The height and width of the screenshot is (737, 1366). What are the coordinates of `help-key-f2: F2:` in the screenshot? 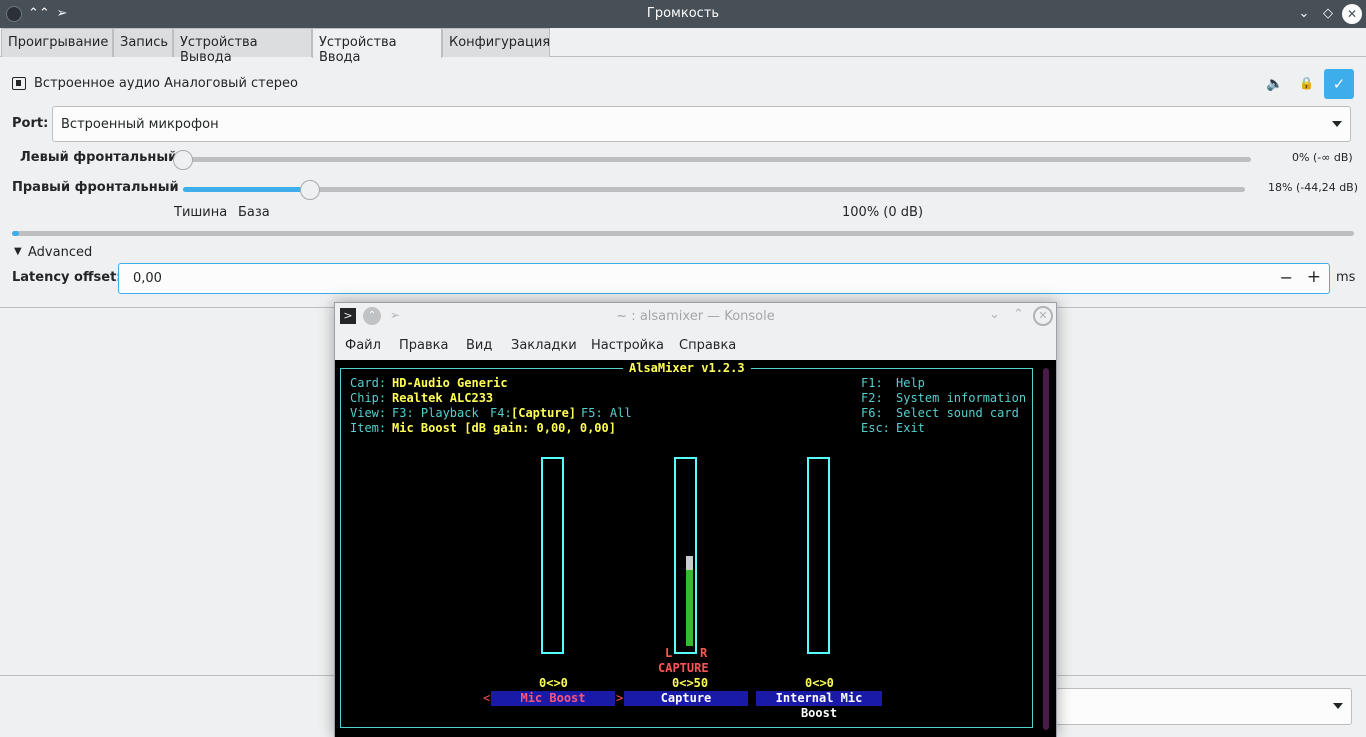 It's located at (872, 398).